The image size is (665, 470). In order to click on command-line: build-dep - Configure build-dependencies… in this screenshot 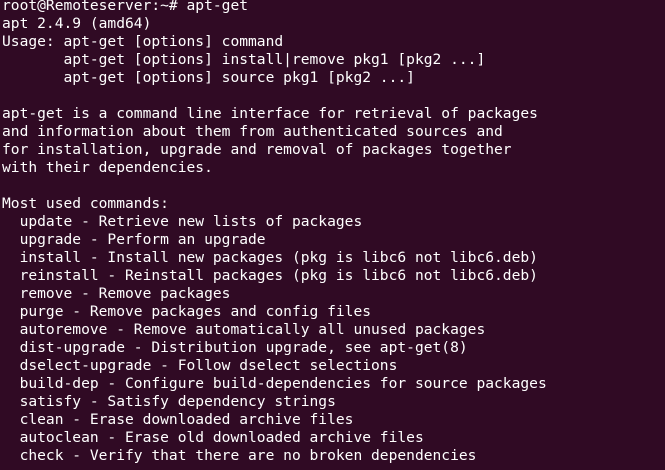, I will do `click(274, 383)`.